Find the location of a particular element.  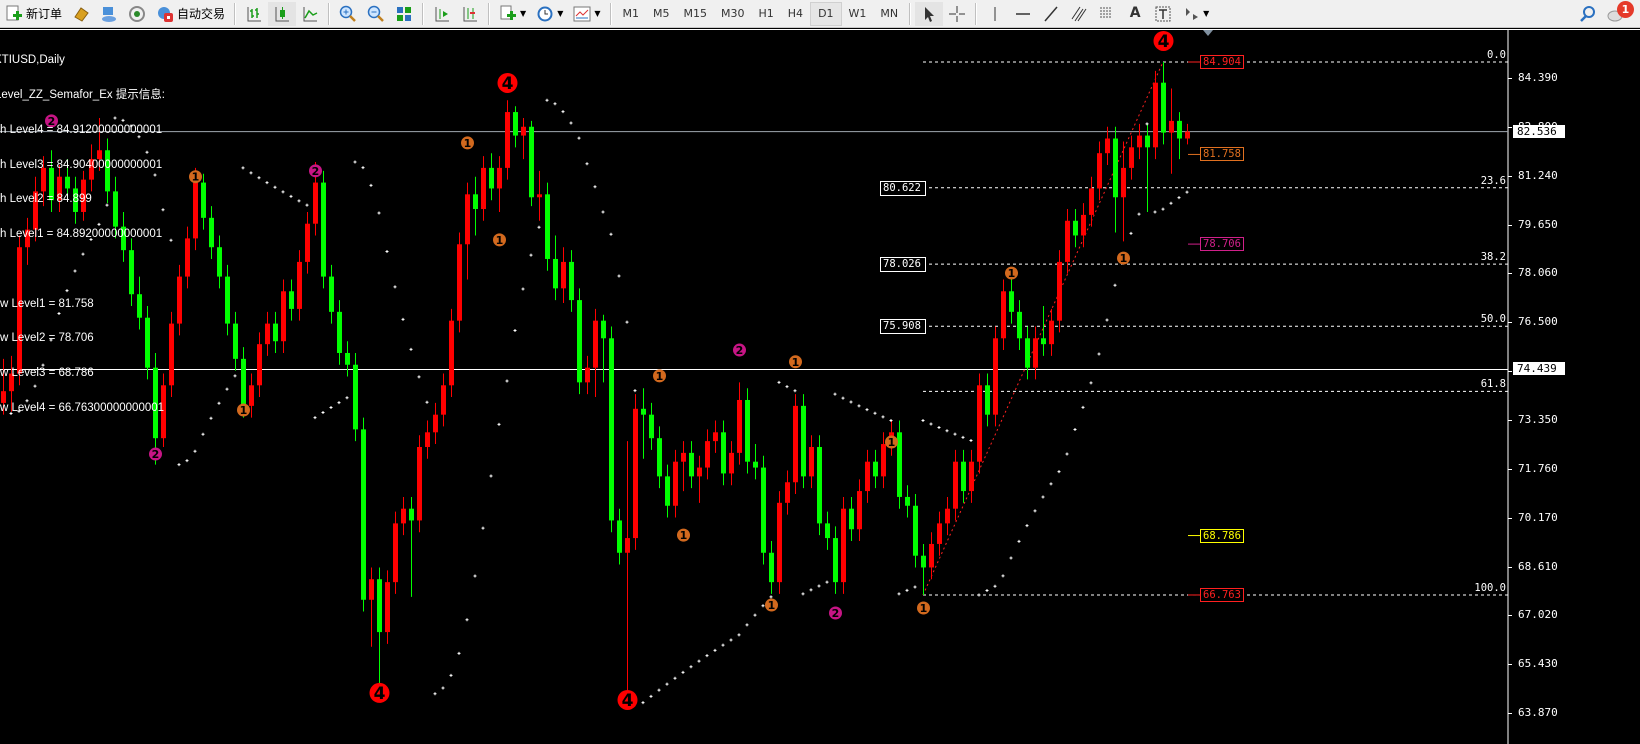

auto-scroll-icon is located at coordinates (442, 14).